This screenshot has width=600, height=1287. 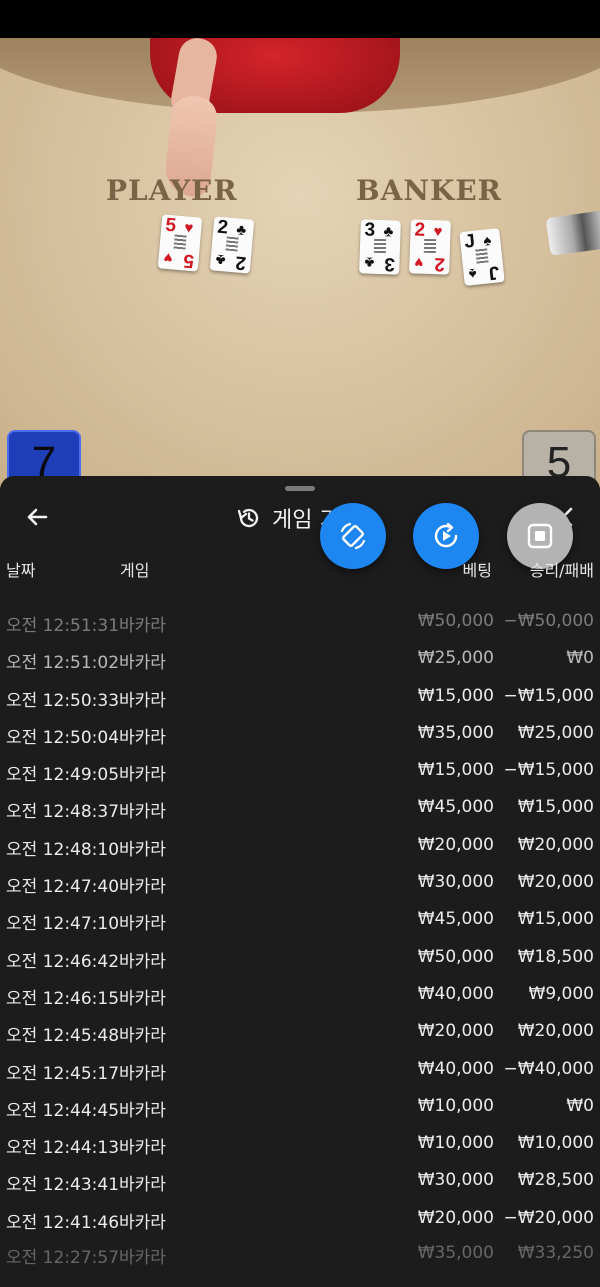 What do you see at coordinates (63, 961) in the screenshot?
I see `row-date: 오전 12:46:42` at bounding box center [63, 961].